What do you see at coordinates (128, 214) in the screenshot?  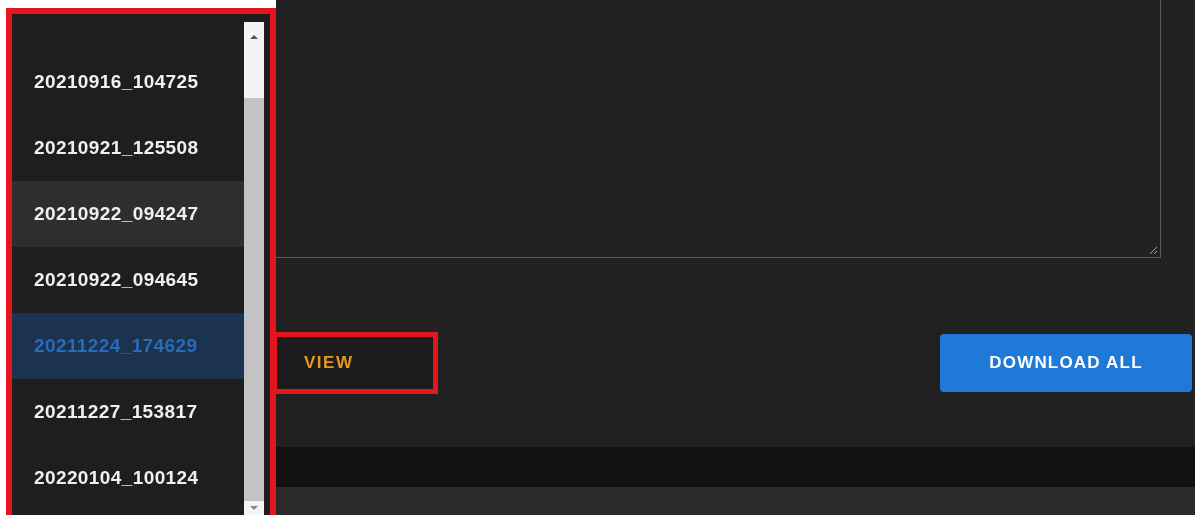 I see `list-item: 20210922_094247` at bounding box center [128, 214].